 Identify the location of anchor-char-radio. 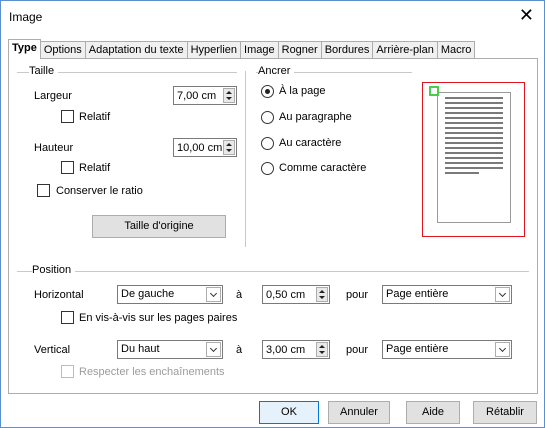
(267, 143).